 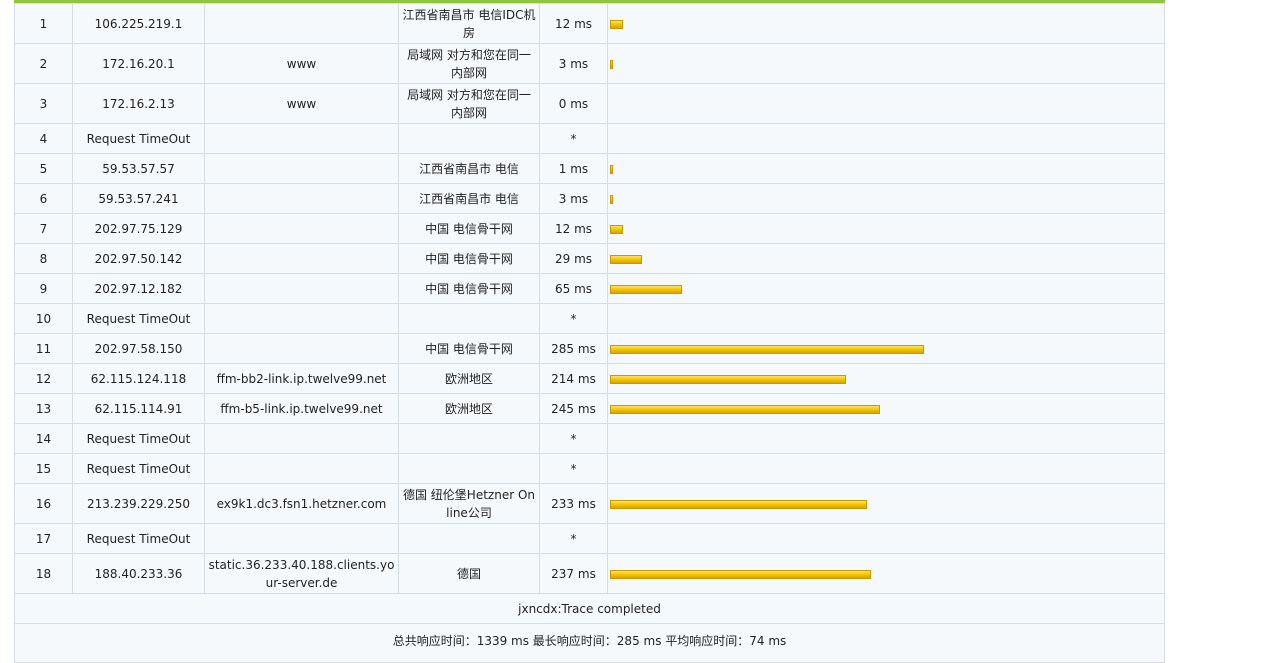 What do you see at coordinates (43, 138) in the screenshot?
I see `hop-number: 4` at bounding box center [43, 138].